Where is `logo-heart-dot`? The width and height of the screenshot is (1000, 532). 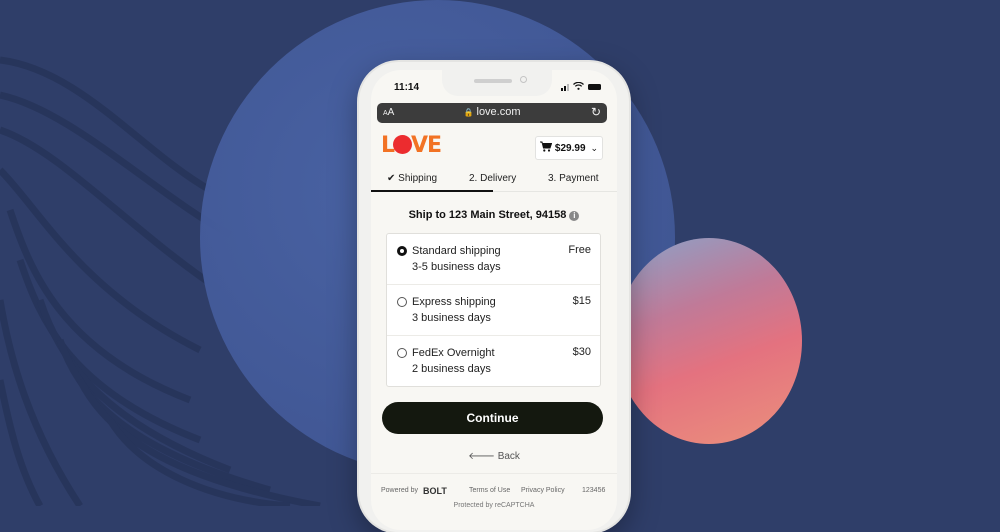
logo-heart-dot is located at coordinates (403, 144).